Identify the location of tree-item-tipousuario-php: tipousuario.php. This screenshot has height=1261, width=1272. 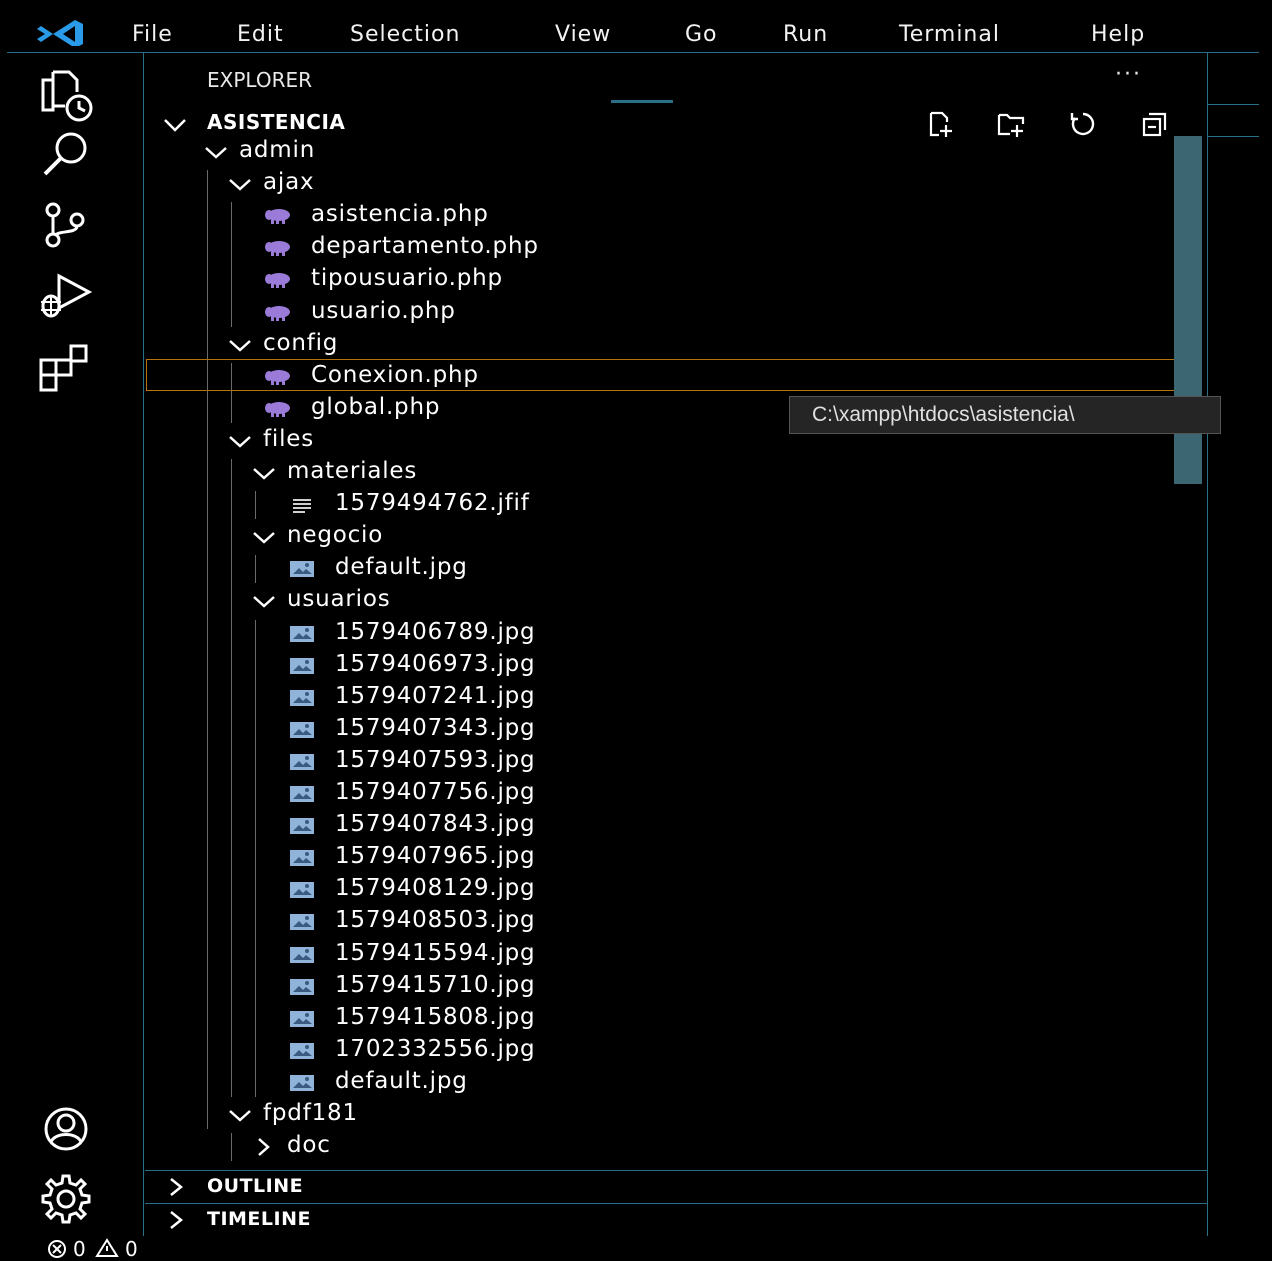
(665, 280).